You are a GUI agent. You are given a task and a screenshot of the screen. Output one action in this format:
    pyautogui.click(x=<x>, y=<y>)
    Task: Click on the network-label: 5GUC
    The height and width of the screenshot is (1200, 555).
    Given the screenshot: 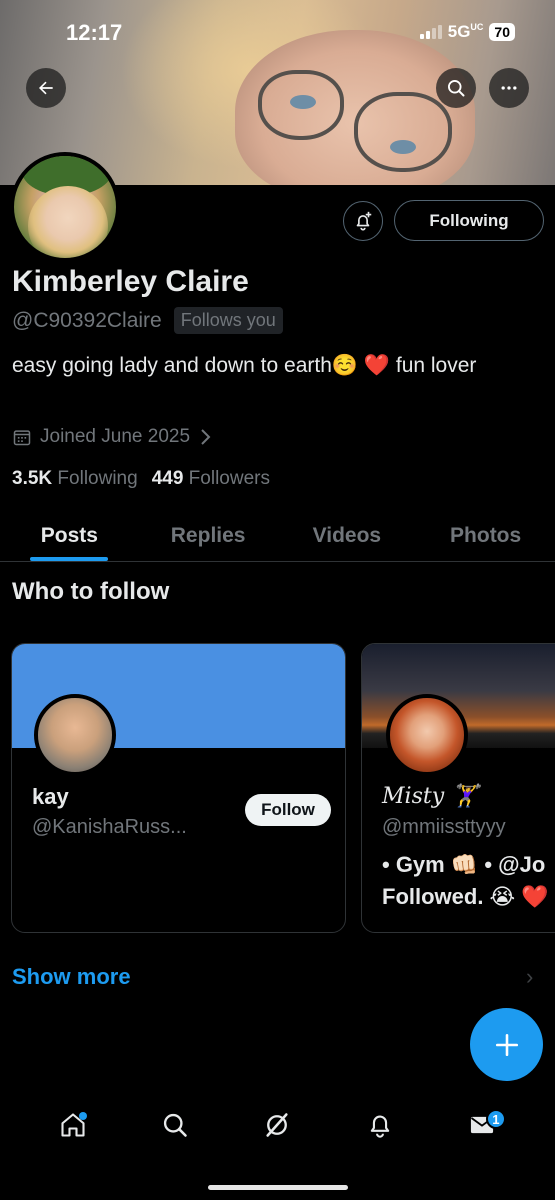 What is the action you would take?
    pyautogui.click(x=465, y=31)
    